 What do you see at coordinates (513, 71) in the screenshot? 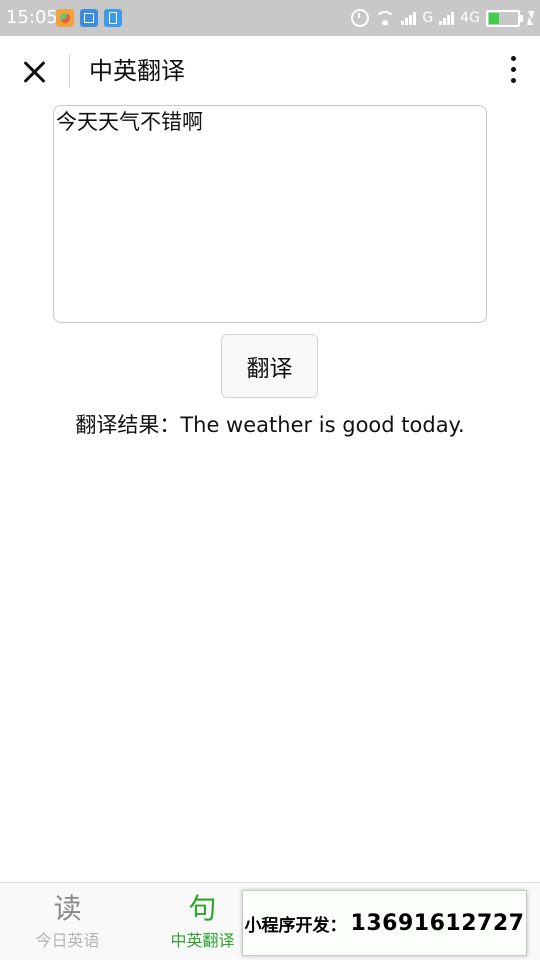
I see `more-options-icon` at bounding box center [513, 71].